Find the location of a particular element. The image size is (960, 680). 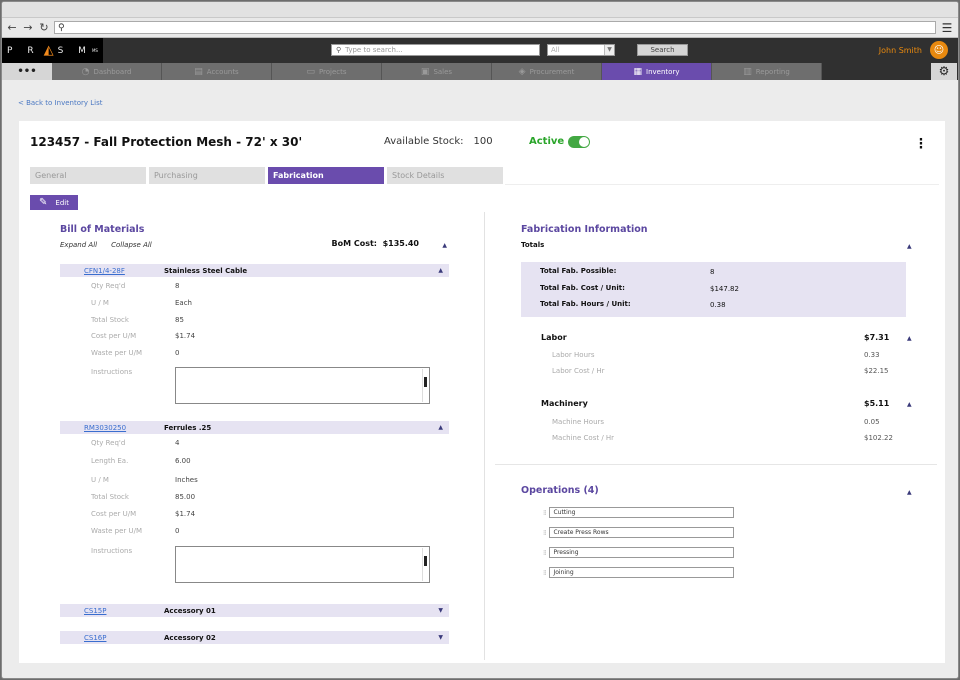

totals-label: Totals is located at coordinates (533, 245).